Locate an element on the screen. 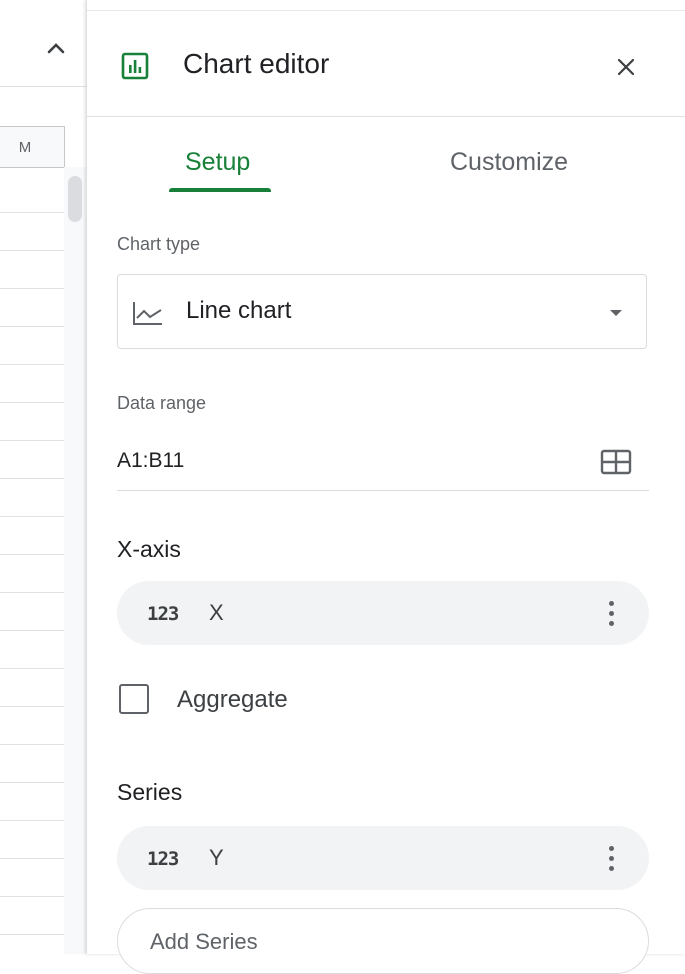  series-chip: 123 Y is located at coordinates (383, 858).